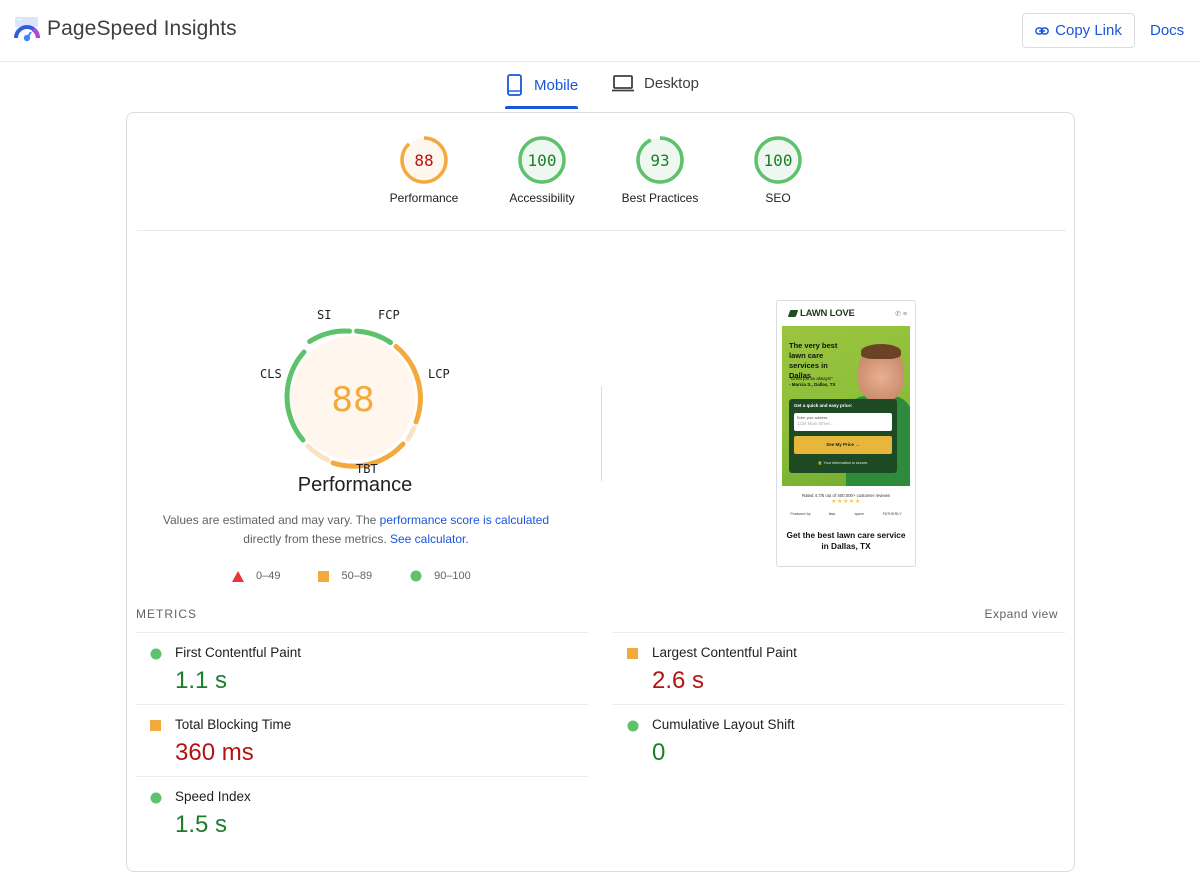 This screenshot has width=1200, height=872. I want to click on metric-tbt: Total Blocking Time 360 ms, so click(362, 740).